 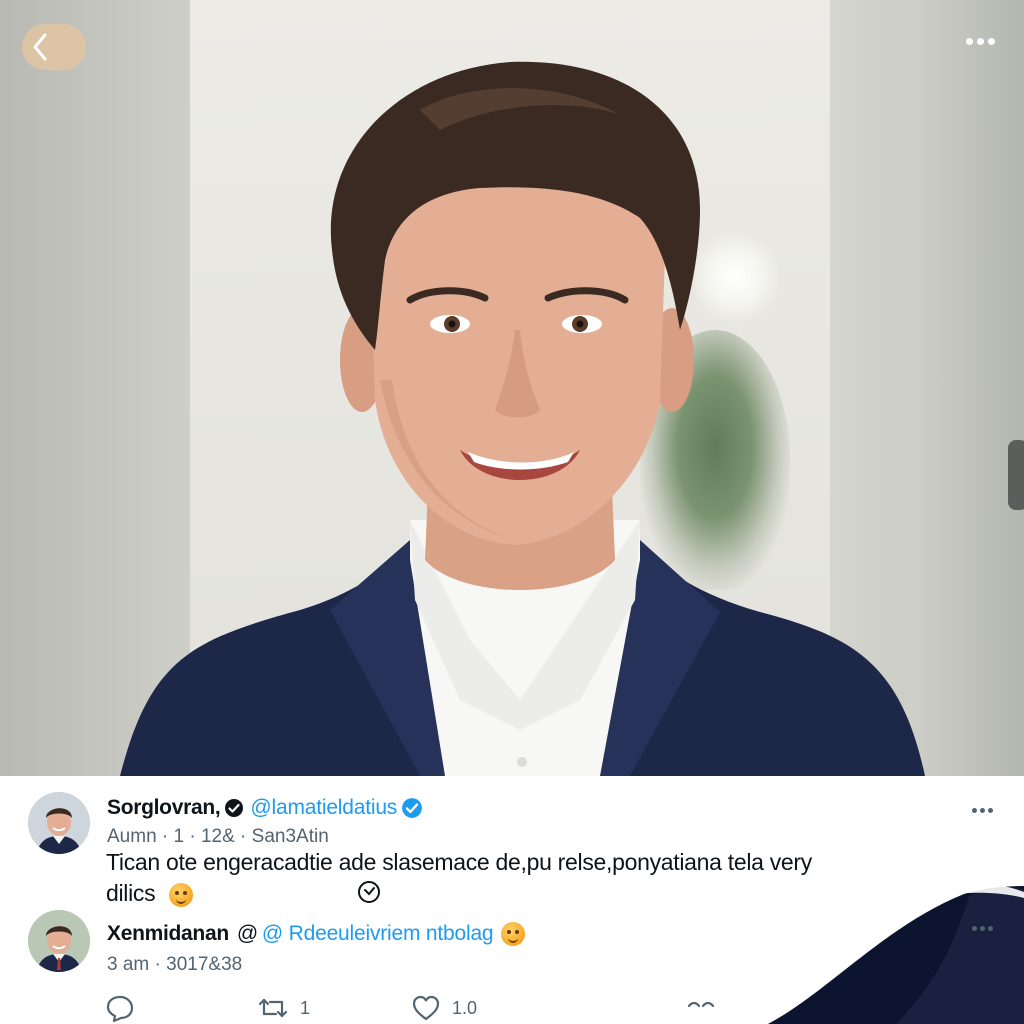 I want to click on author-handle: @ Rdeeuleivriem ntbolag, so click(x=378, y=934).